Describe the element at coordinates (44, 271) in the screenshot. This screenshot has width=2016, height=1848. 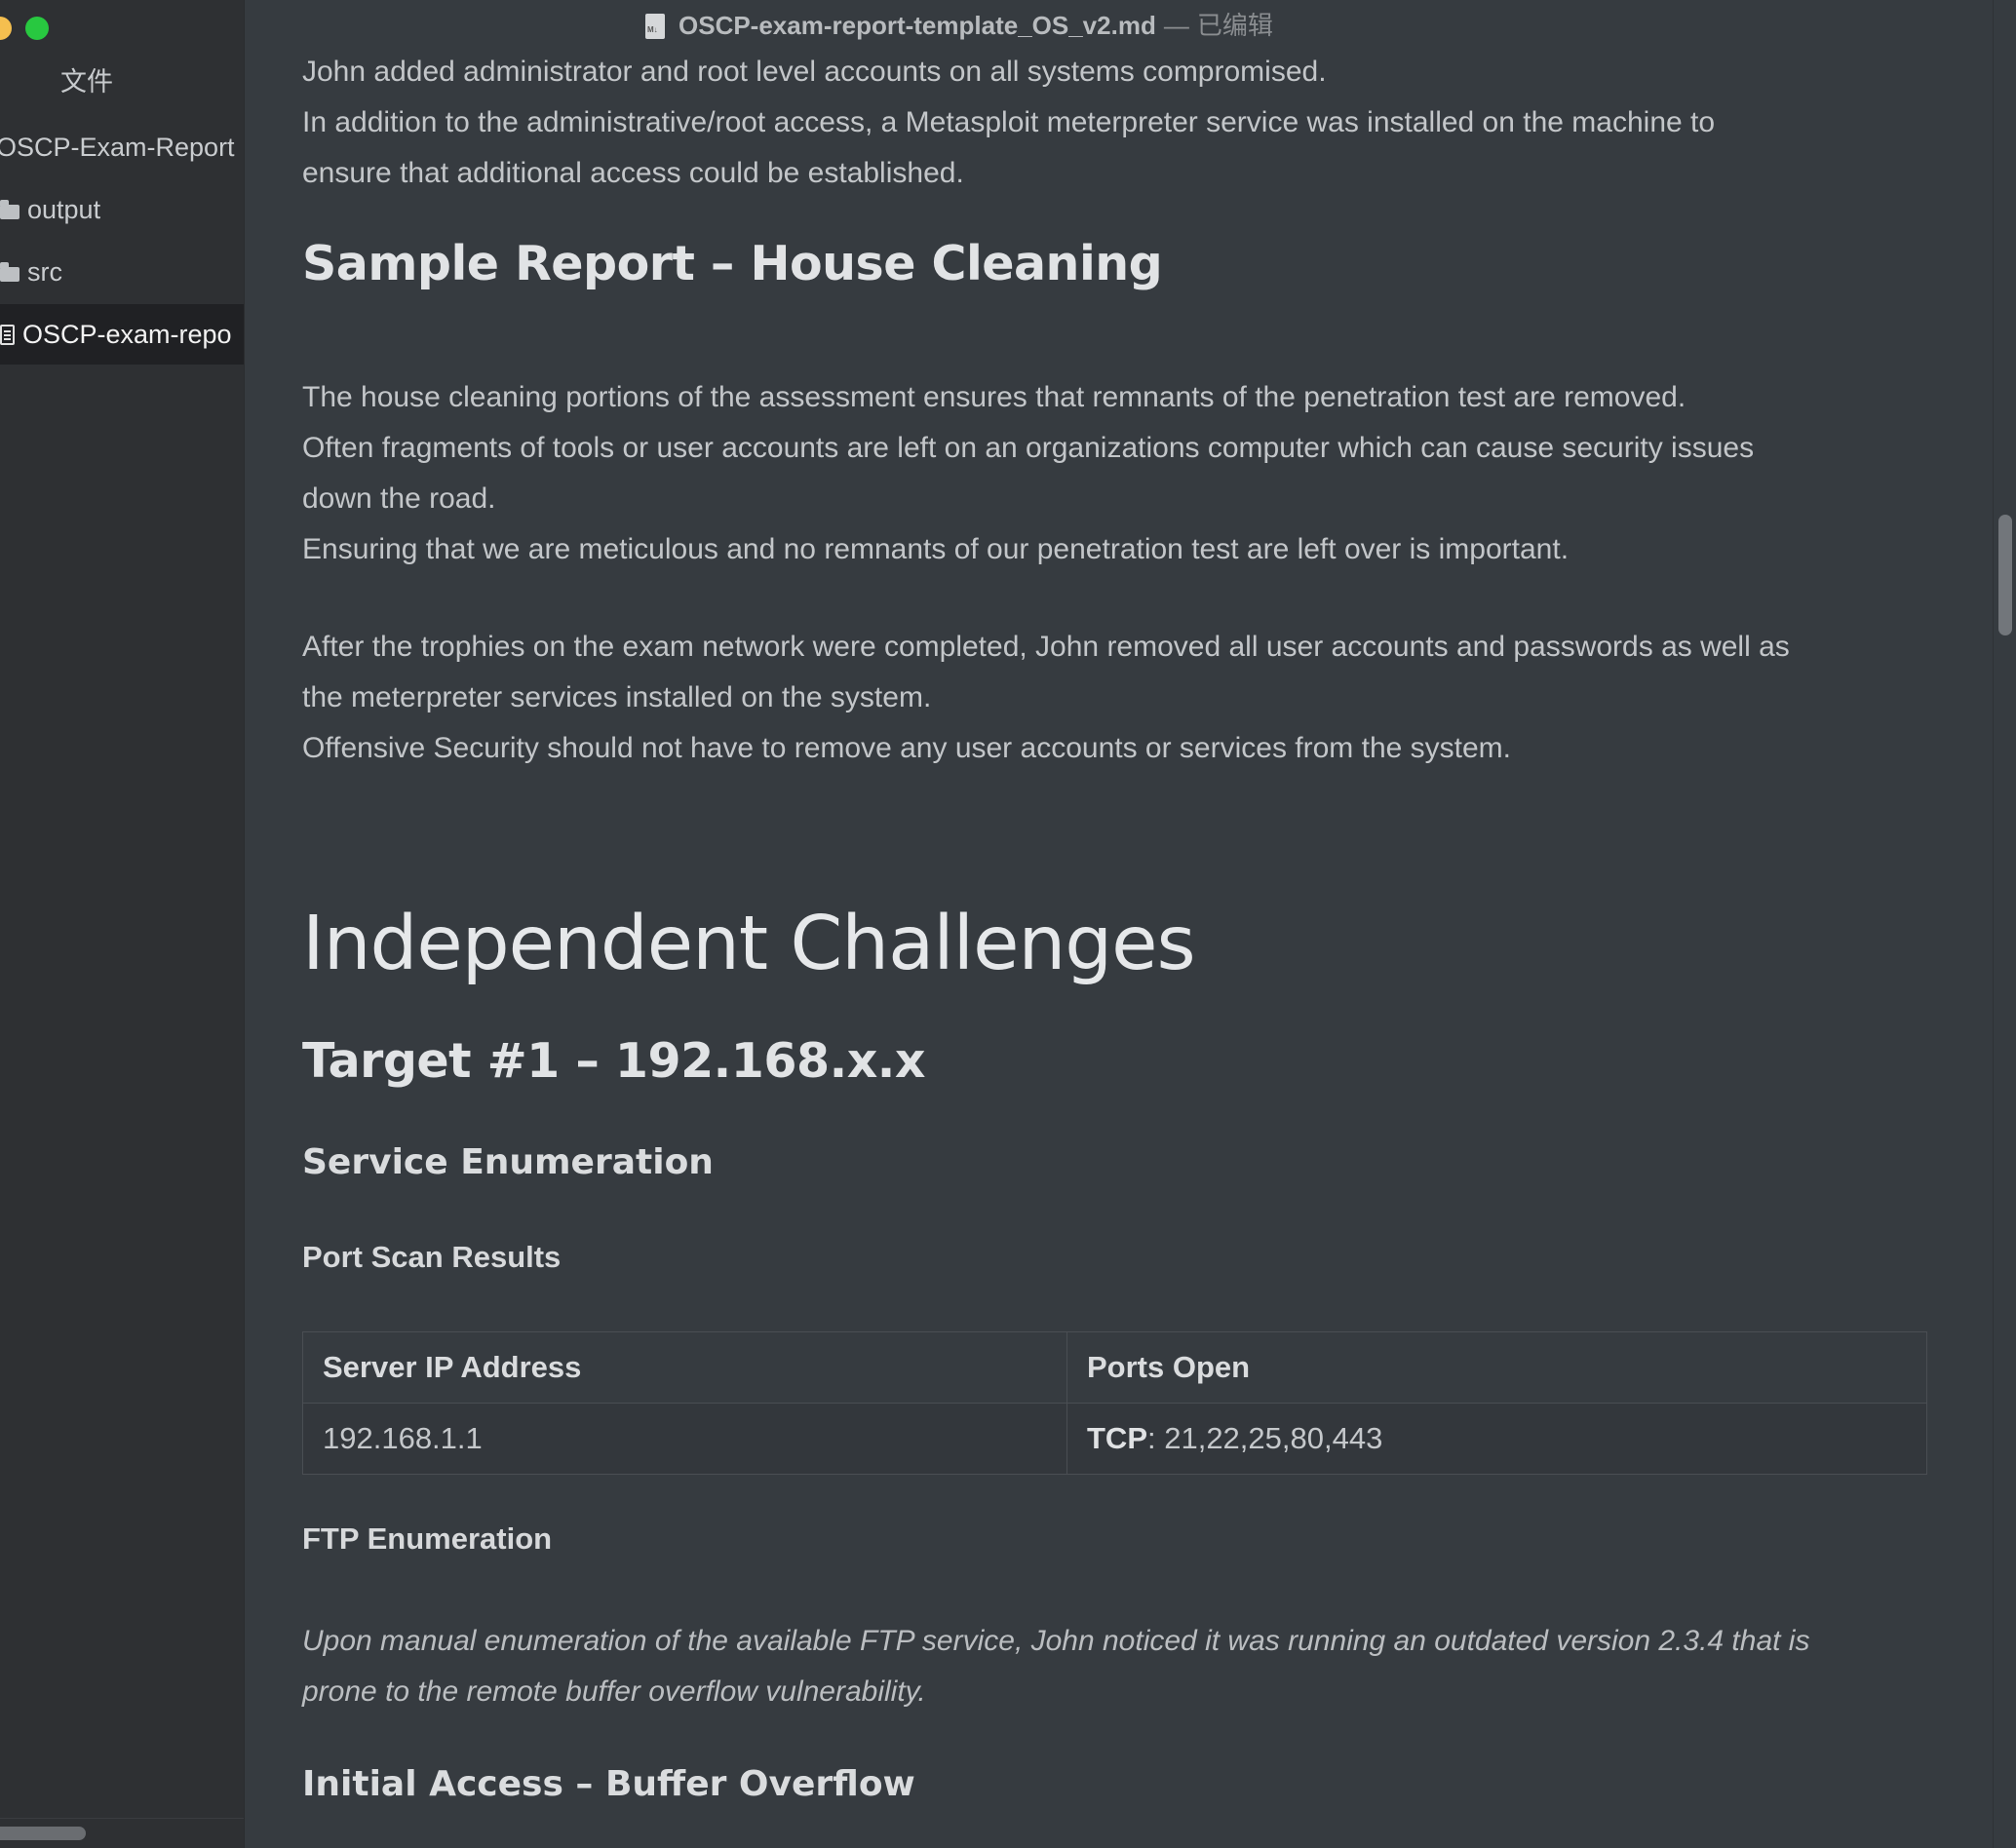
I see `sidebar-item-label: src` at that location.